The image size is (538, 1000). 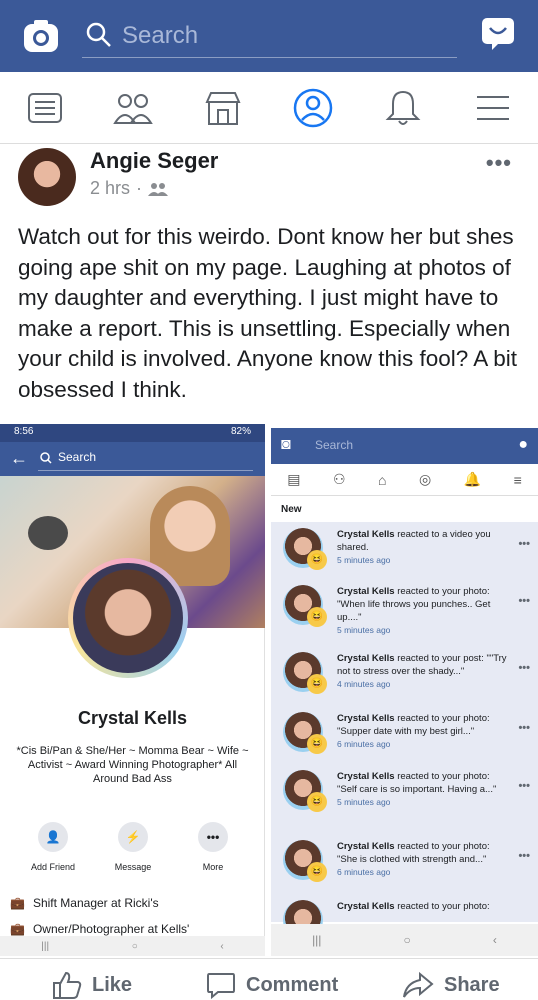 What do you see at coordinates (269, 177) in the screenshot?
I see `post-header: Angie Seger 2 hrs · •••` at bounding box center [269, 177].